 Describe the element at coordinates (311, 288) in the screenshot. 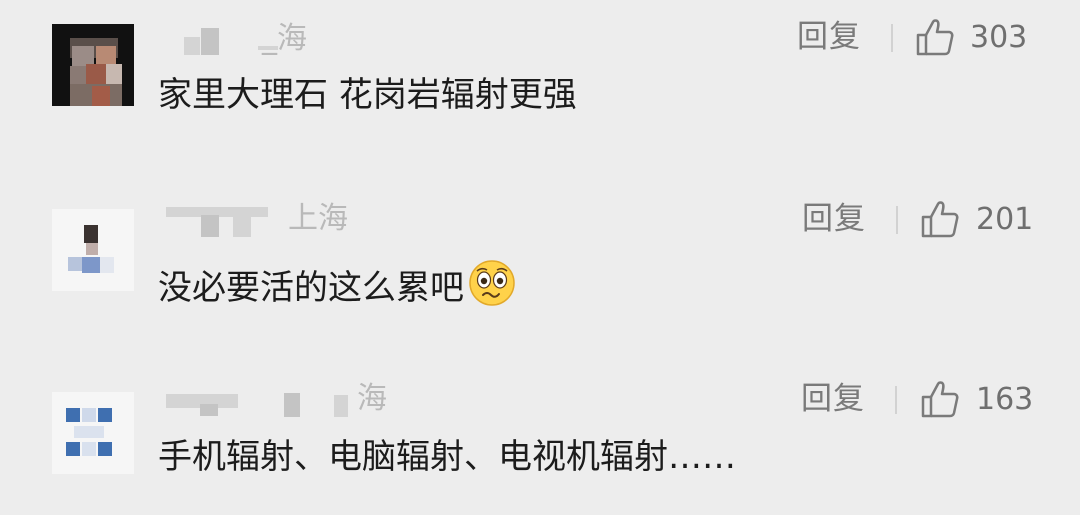

I see `comment-text-body: 没必要活的这么累吧` at that location.